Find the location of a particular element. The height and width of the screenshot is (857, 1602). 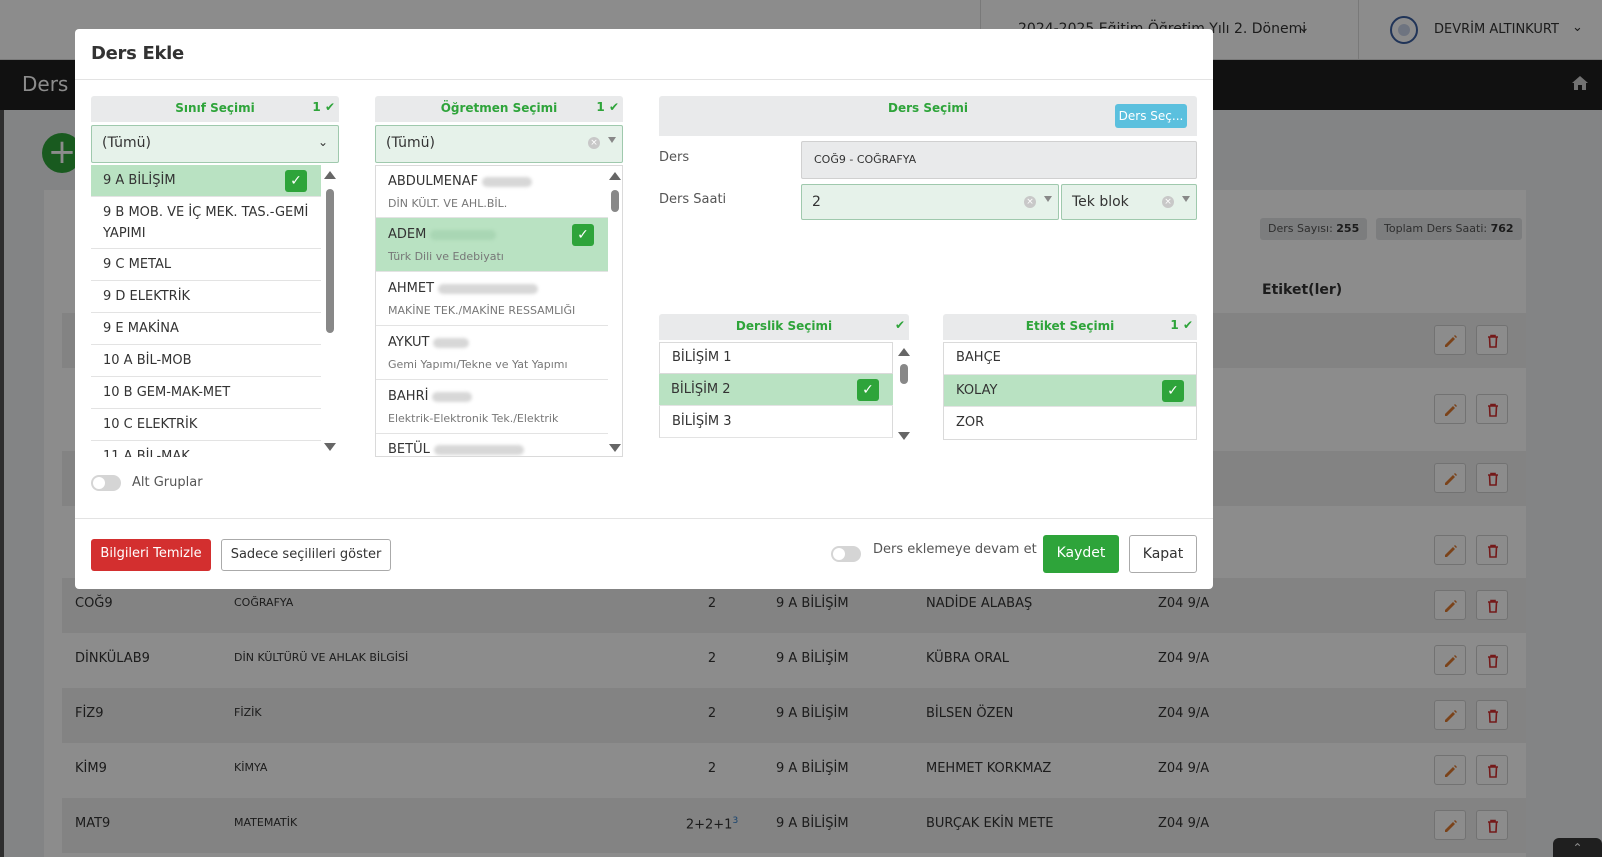

subgroups-toggle is located at coordinates (106, 483).